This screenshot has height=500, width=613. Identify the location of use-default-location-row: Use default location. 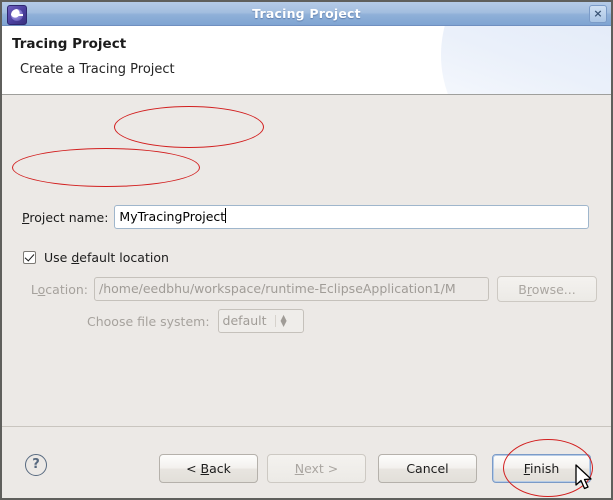
(96, 257).